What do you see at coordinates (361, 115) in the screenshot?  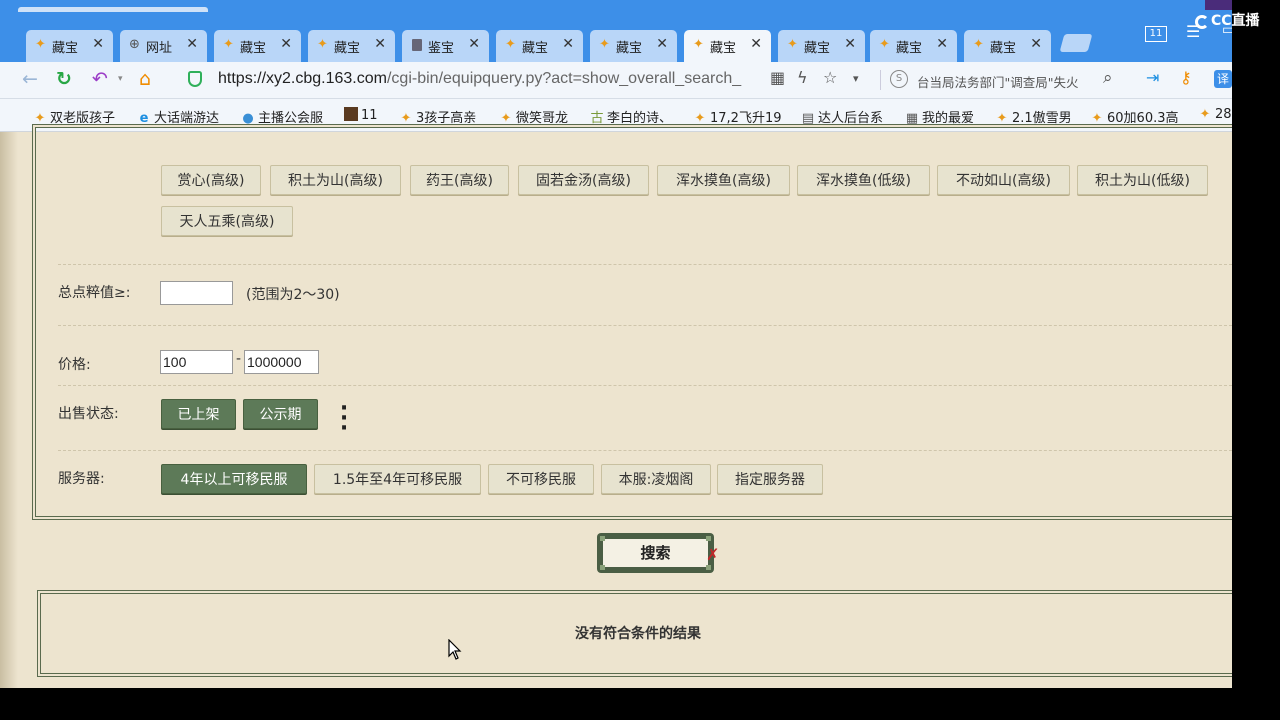 I see `bookmark-item: 11` at bounding box center [361, 115].